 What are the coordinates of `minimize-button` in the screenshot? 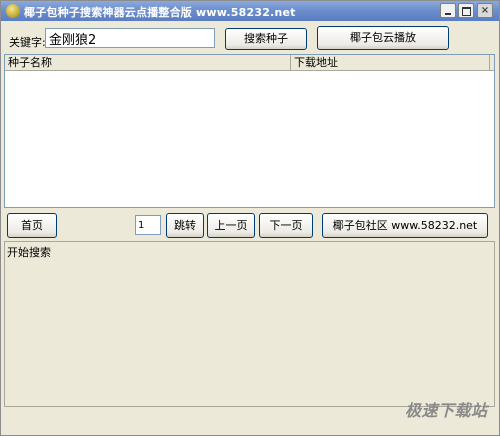 It's located at (448, 10).